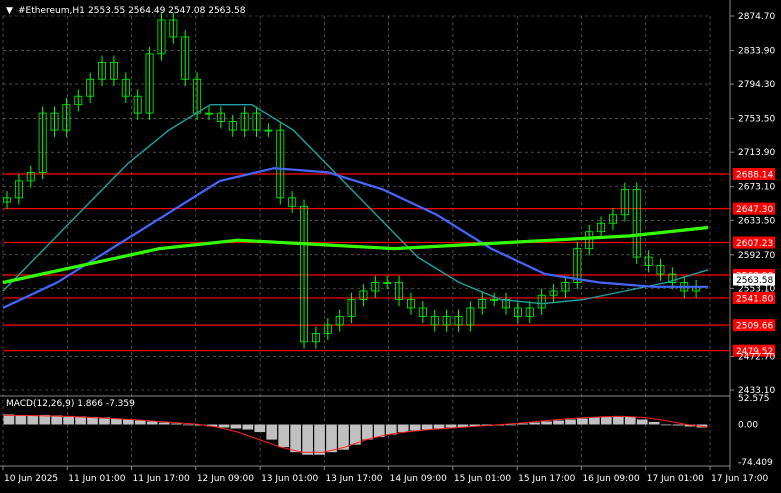  Describe the element at coordinates (9, 11) in the screenshot. I see `chart-menu-arrow-icon: ▼` at that location.